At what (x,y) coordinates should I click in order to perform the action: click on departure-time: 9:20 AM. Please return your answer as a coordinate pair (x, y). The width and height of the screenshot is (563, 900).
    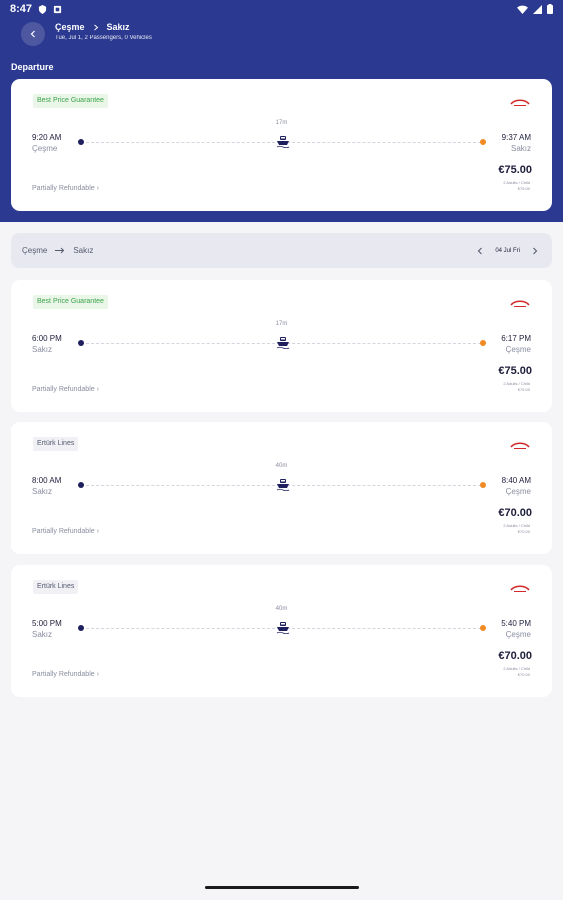
    Looking at the image, I should click on (47, 137).